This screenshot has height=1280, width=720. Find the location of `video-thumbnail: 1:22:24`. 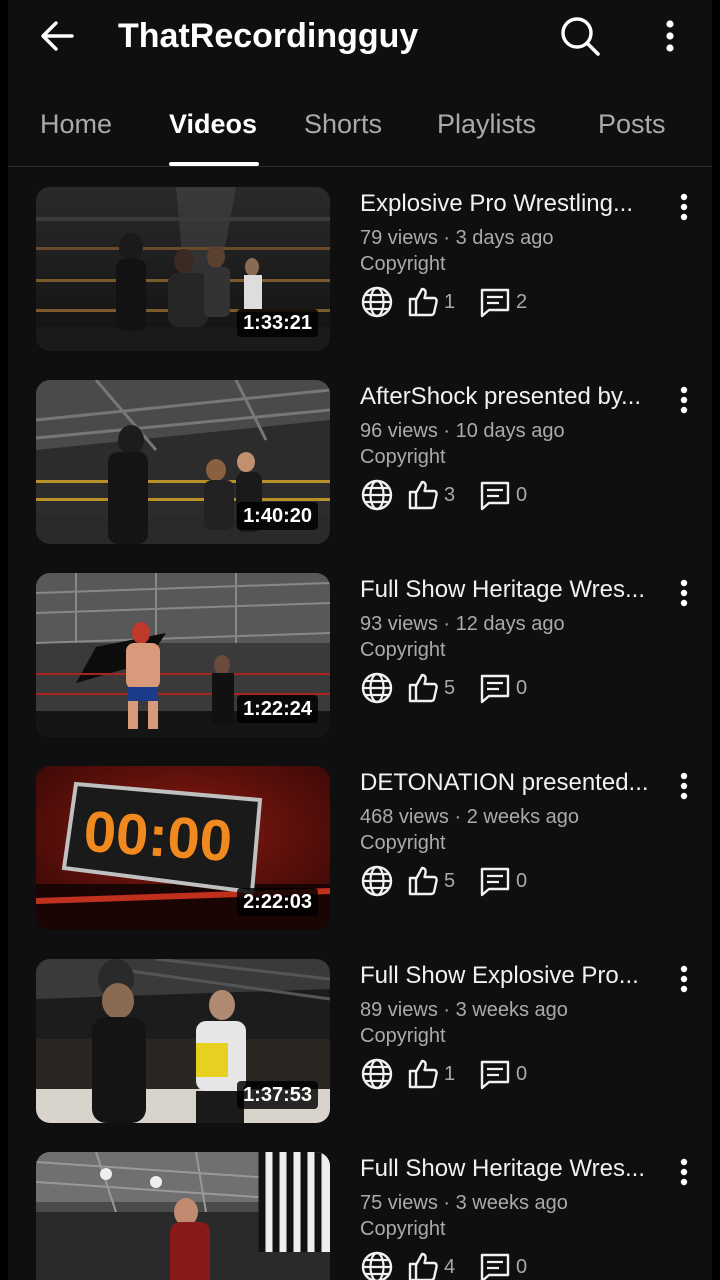

video-thumbnail: 1:22:24 is located at coordinates (183, 655).